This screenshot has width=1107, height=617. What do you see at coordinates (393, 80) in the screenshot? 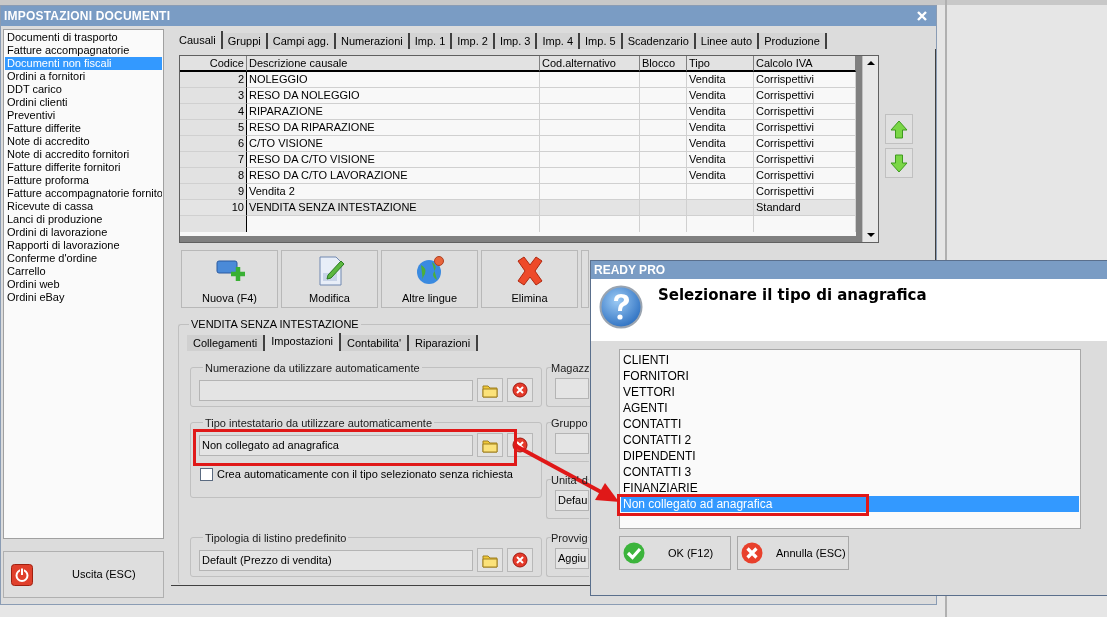
I see `table-cell: NOLEGGIO` at bounding box center [393, 80].